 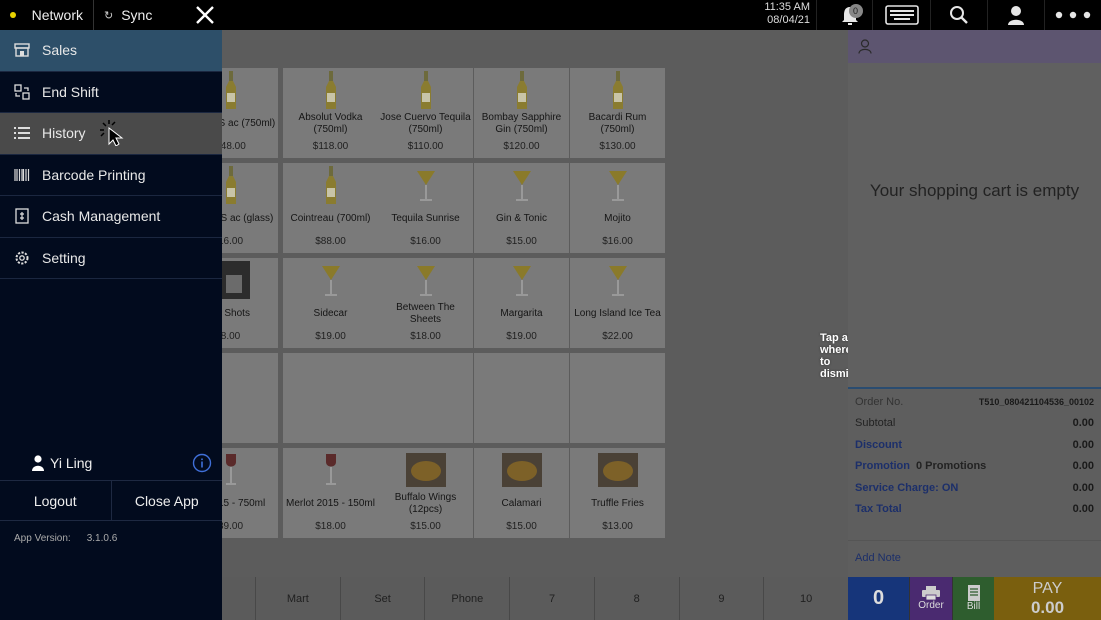 I want to click on menu-item-barcode-printing: Barcode Printing, so click(x=111, y=175).